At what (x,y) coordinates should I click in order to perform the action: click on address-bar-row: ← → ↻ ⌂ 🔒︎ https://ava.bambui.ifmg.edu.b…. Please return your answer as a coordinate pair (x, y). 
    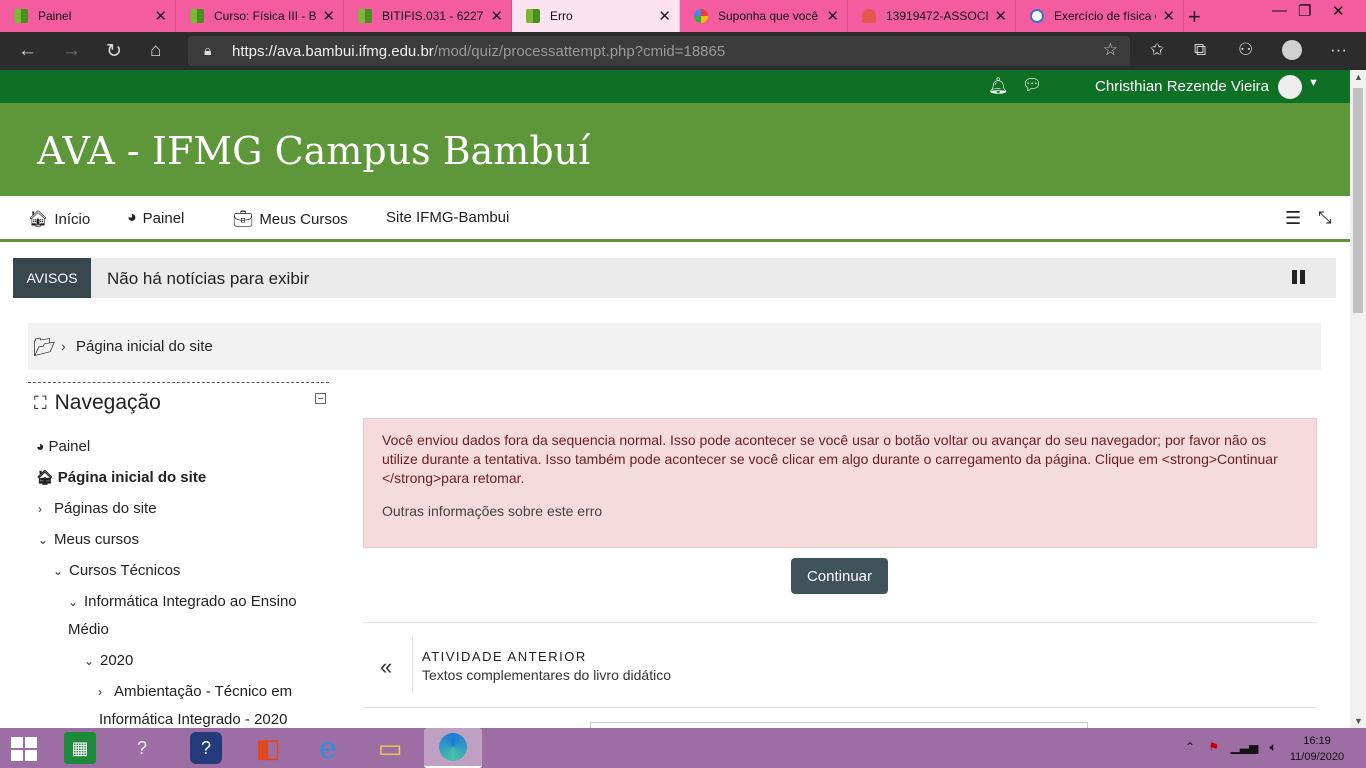
    Looking at the image, I should click on (683, 51).